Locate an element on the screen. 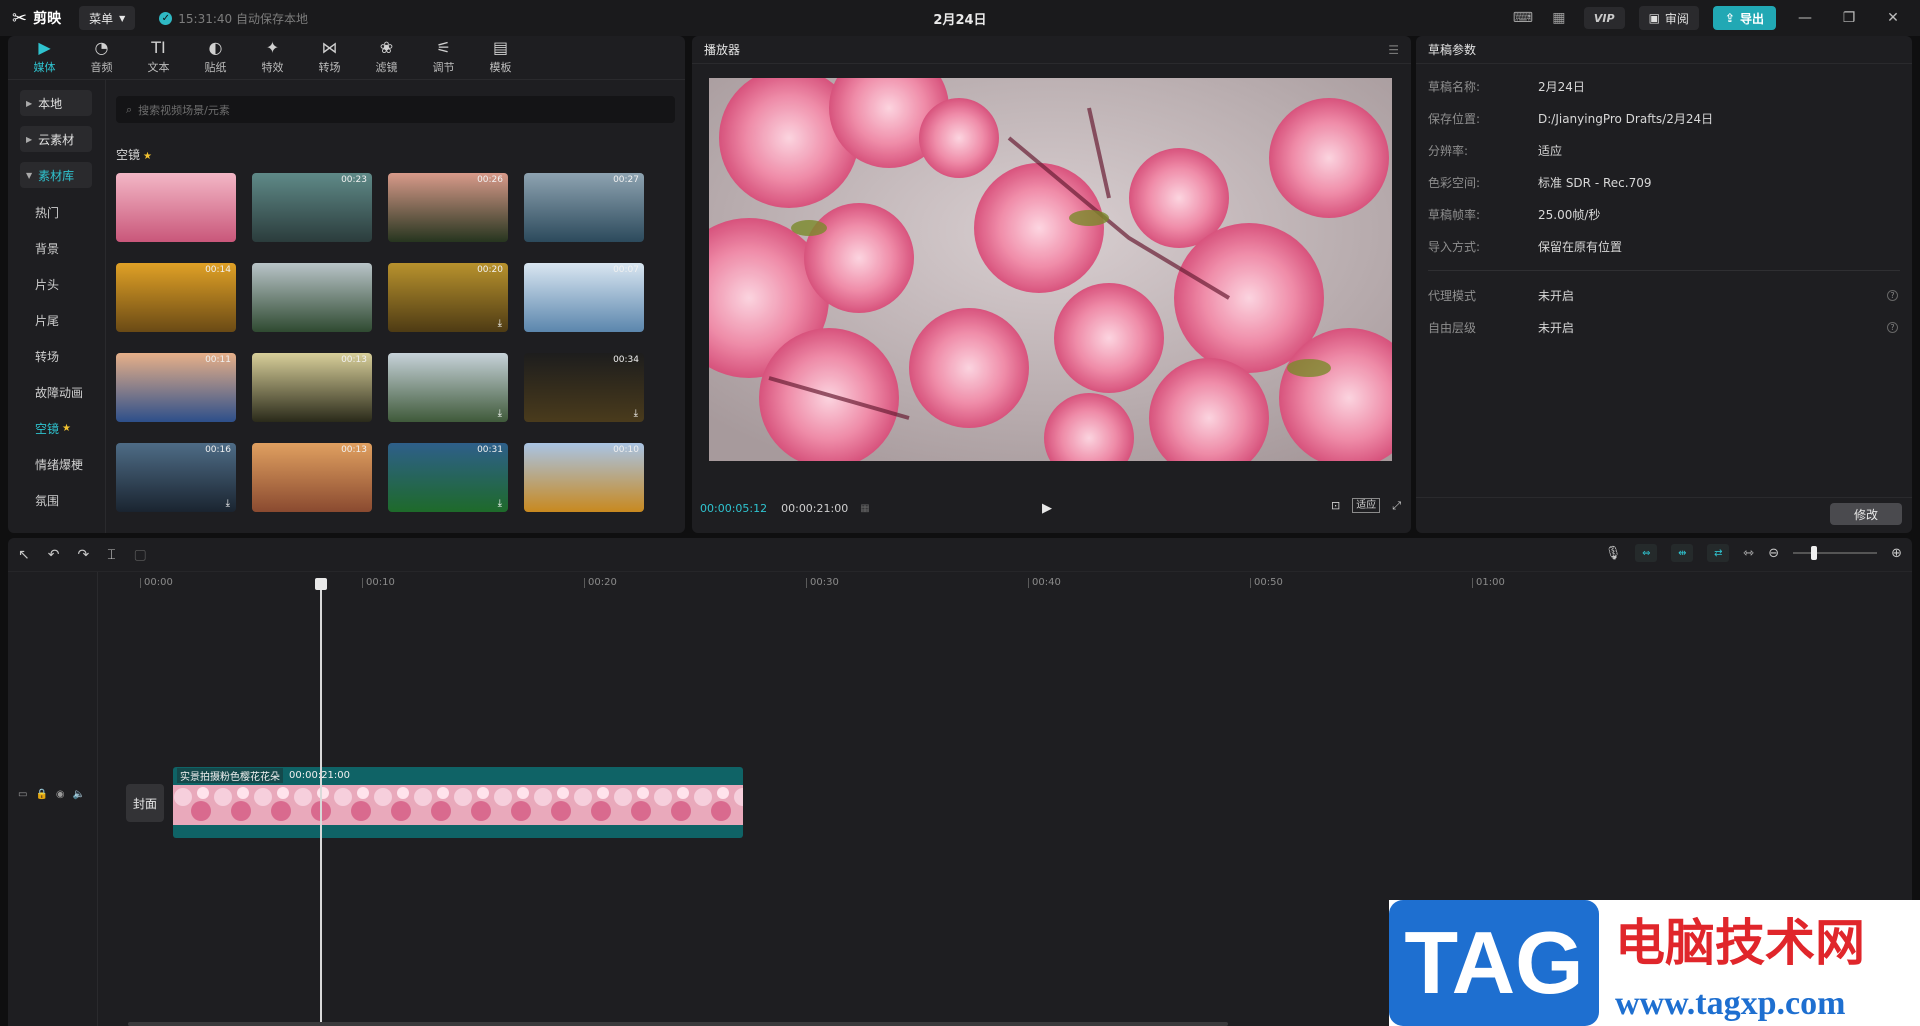 This screenshot has height=1026, width=1920. sidebar-item-background: 背景 is located at coordinates (70, 248).